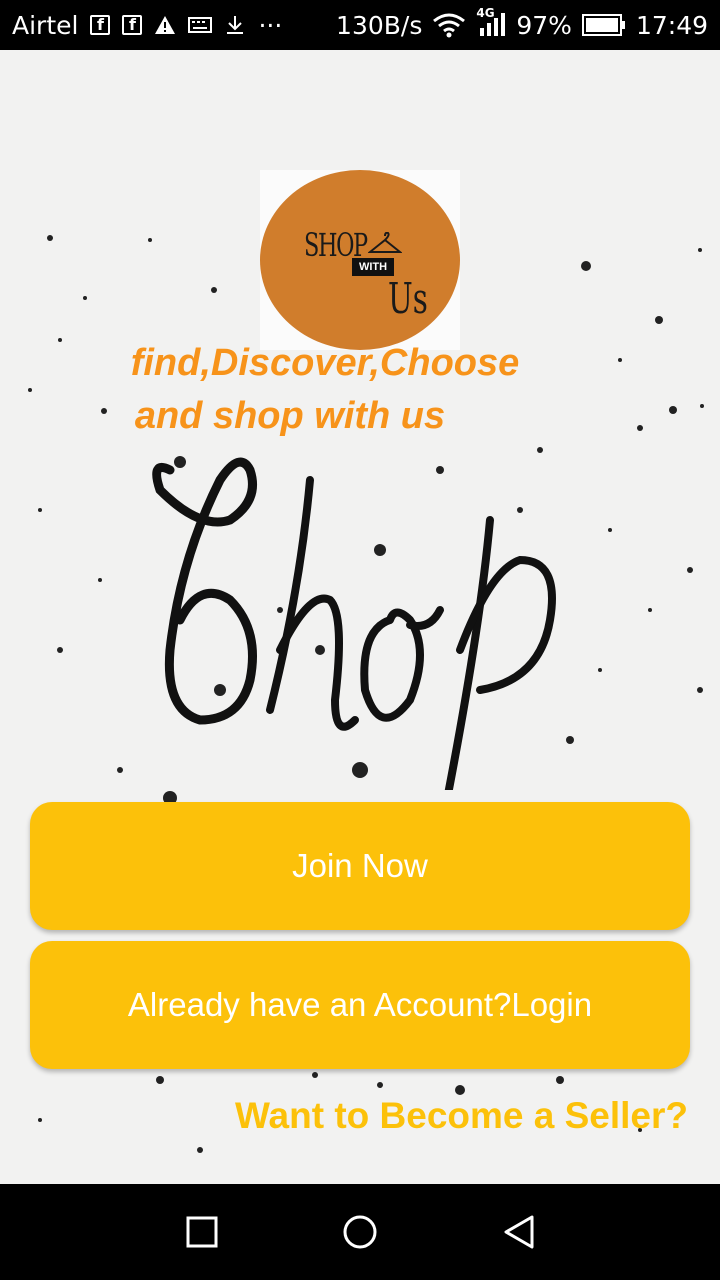 This screenshot has width=720, height=1280. I want to click on carrier-label: Airtel, so click(45, 25).